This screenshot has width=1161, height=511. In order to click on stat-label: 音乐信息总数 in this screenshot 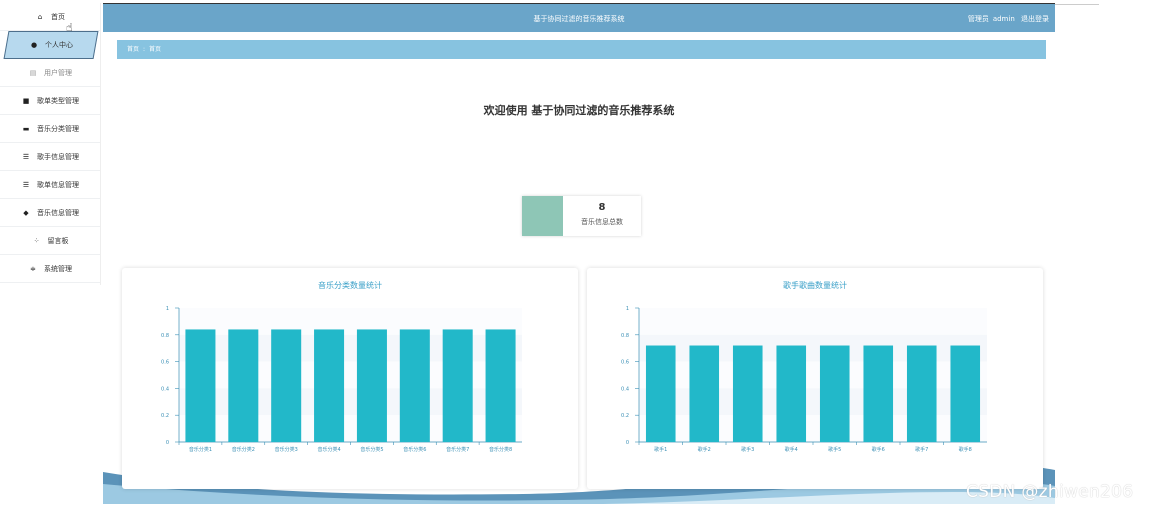, I will do `click(602, 222)`.